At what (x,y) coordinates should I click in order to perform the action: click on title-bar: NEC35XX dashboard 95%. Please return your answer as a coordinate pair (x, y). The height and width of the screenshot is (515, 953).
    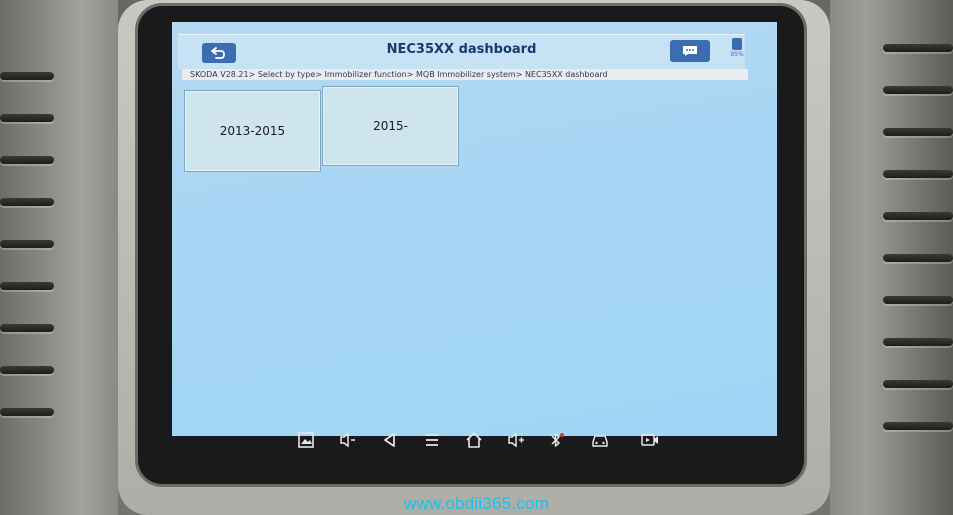
    Looking at the image, I should click on (461, 51).